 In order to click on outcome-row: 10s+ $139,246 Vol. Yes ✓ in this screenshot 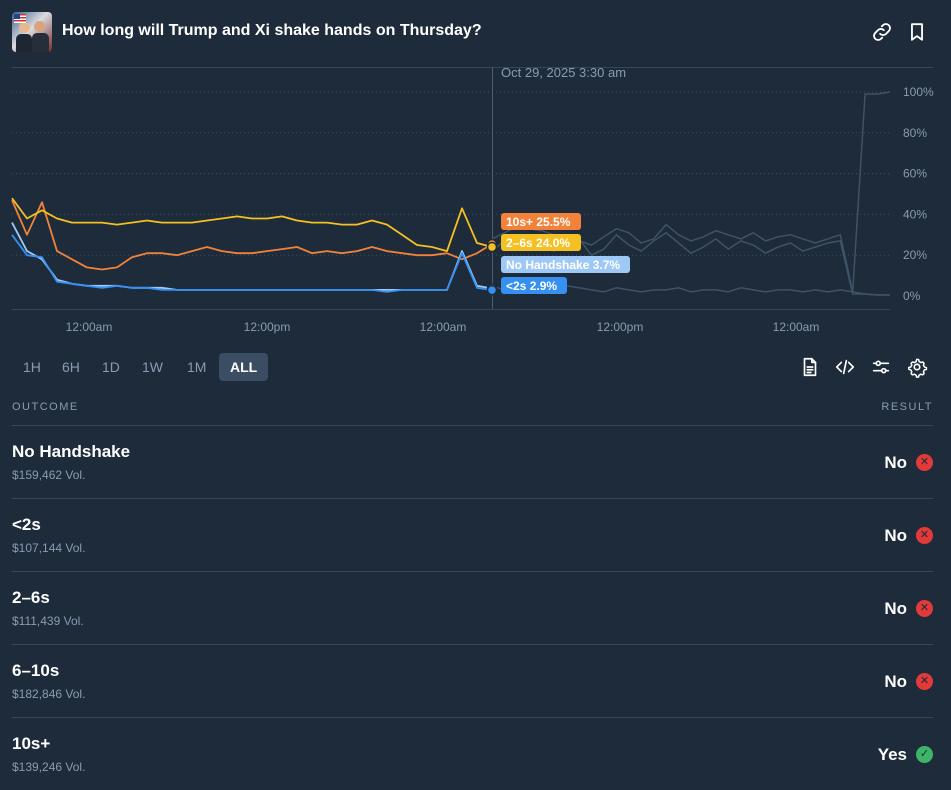, I will do `click(472, 753)`.